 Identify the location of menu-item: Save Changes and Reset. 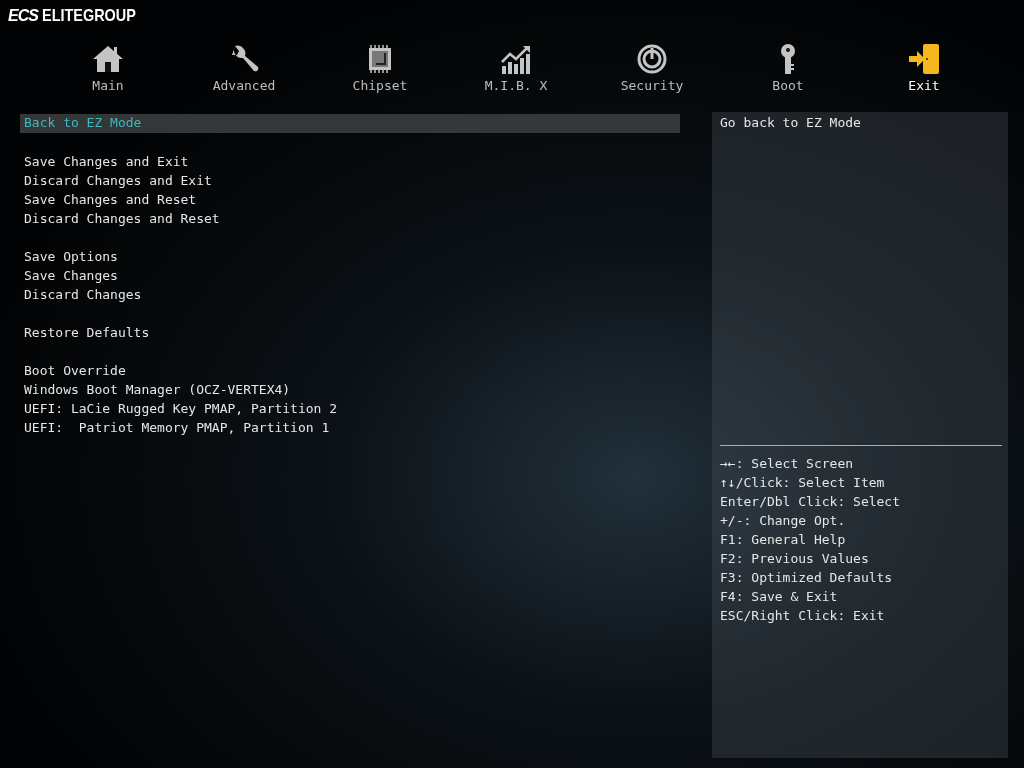
(350, 199).